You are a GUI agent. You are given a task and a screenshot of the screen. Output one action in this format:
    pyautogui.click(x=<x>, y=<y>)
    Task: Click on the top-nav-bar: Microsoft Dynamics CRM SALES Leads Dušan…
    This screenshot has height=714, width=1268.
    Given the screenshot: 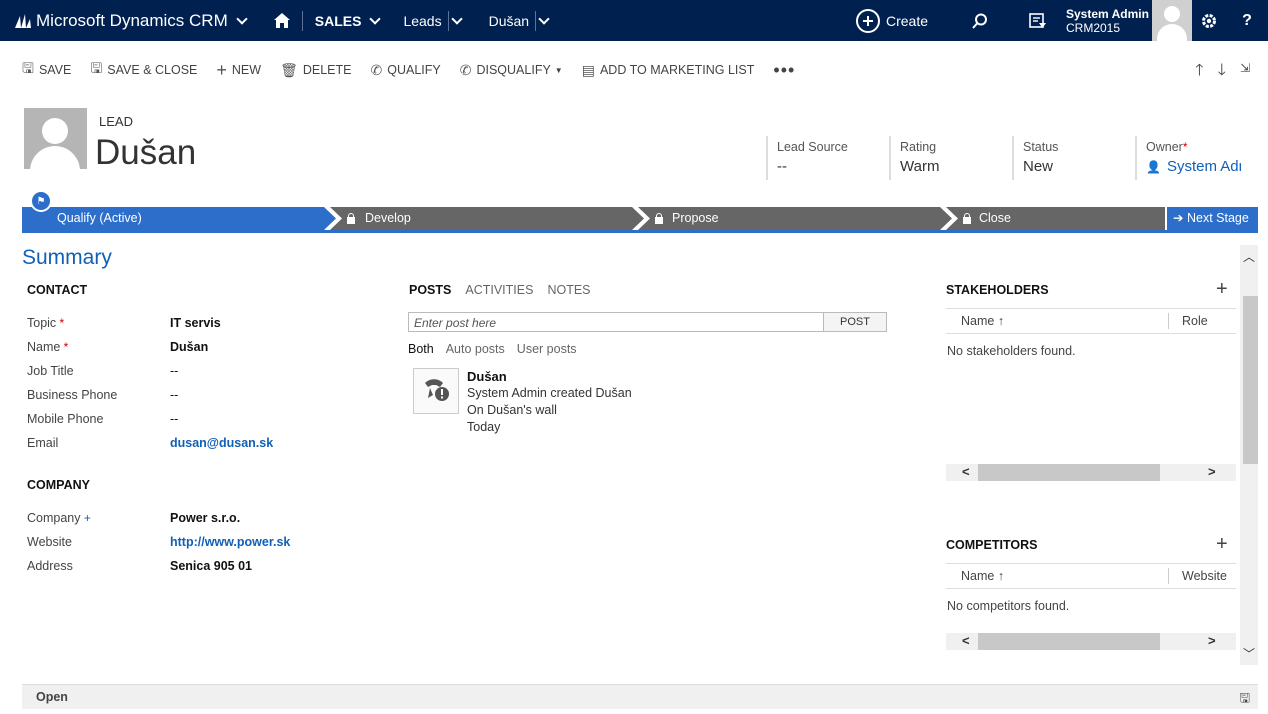 What is the action you would take?
    pyautogui.click(x=634, y=20)
    